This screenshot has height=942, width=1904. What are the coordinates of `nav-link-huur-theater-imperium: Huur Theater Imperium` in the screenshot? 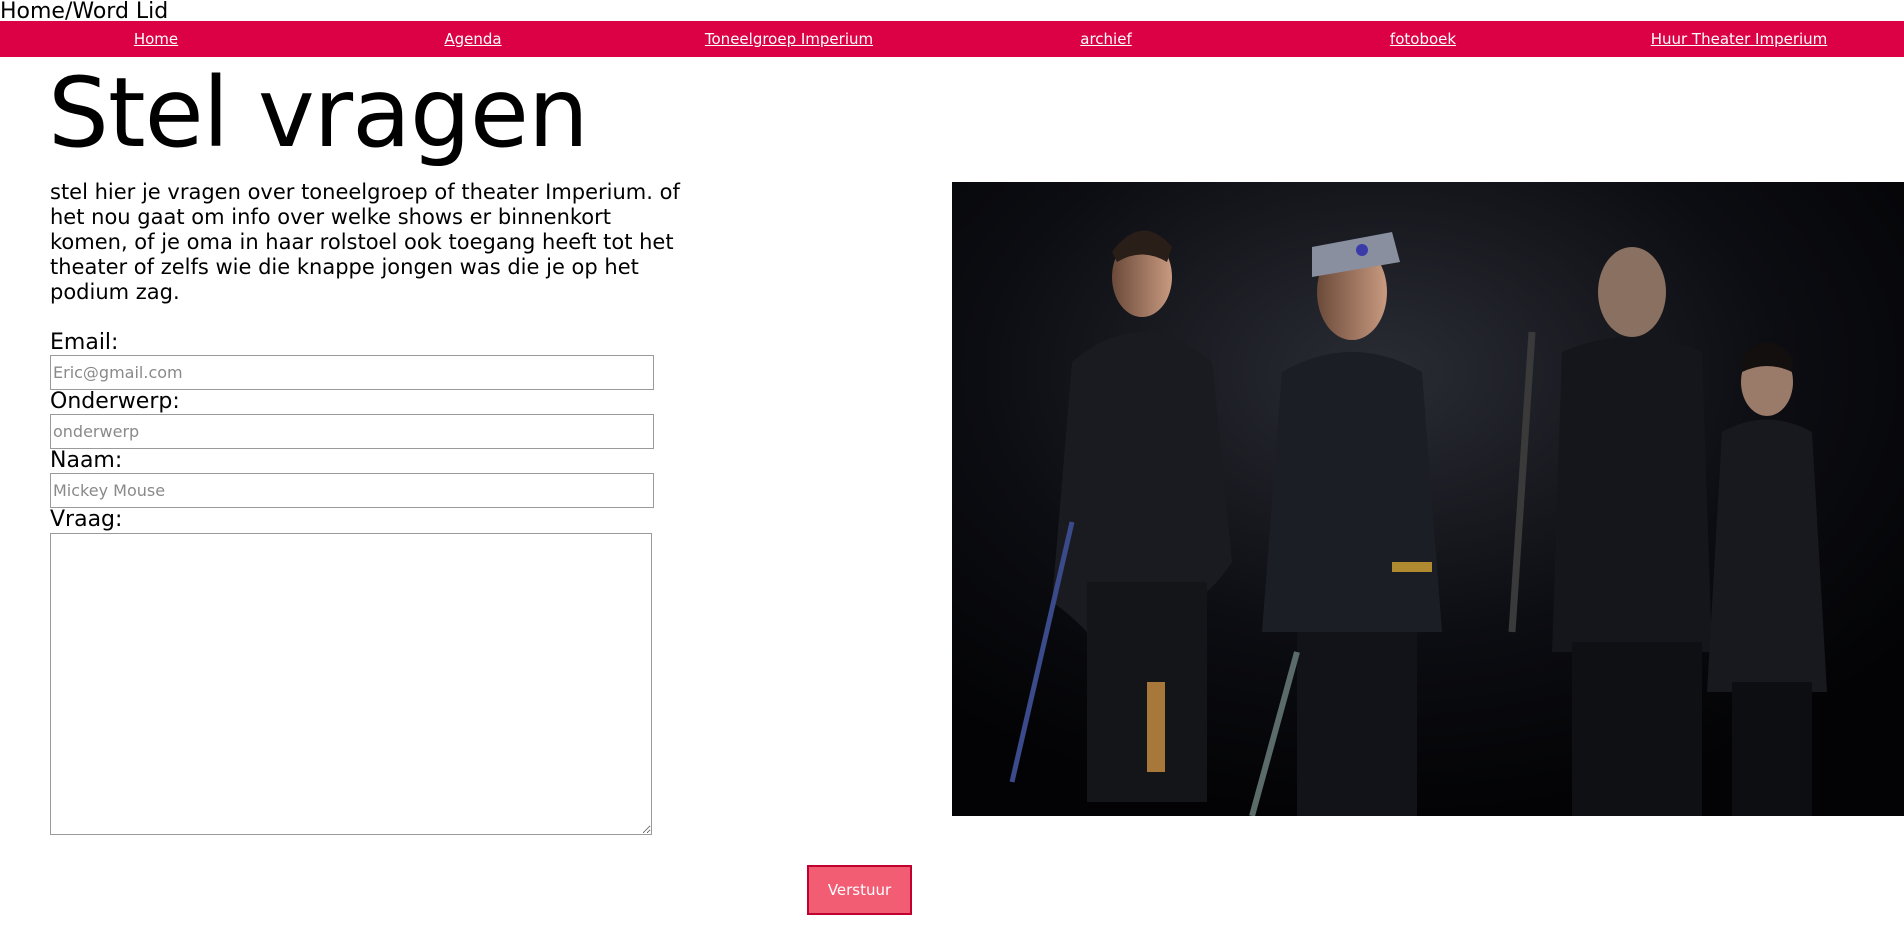 It's located at (1739, 39).